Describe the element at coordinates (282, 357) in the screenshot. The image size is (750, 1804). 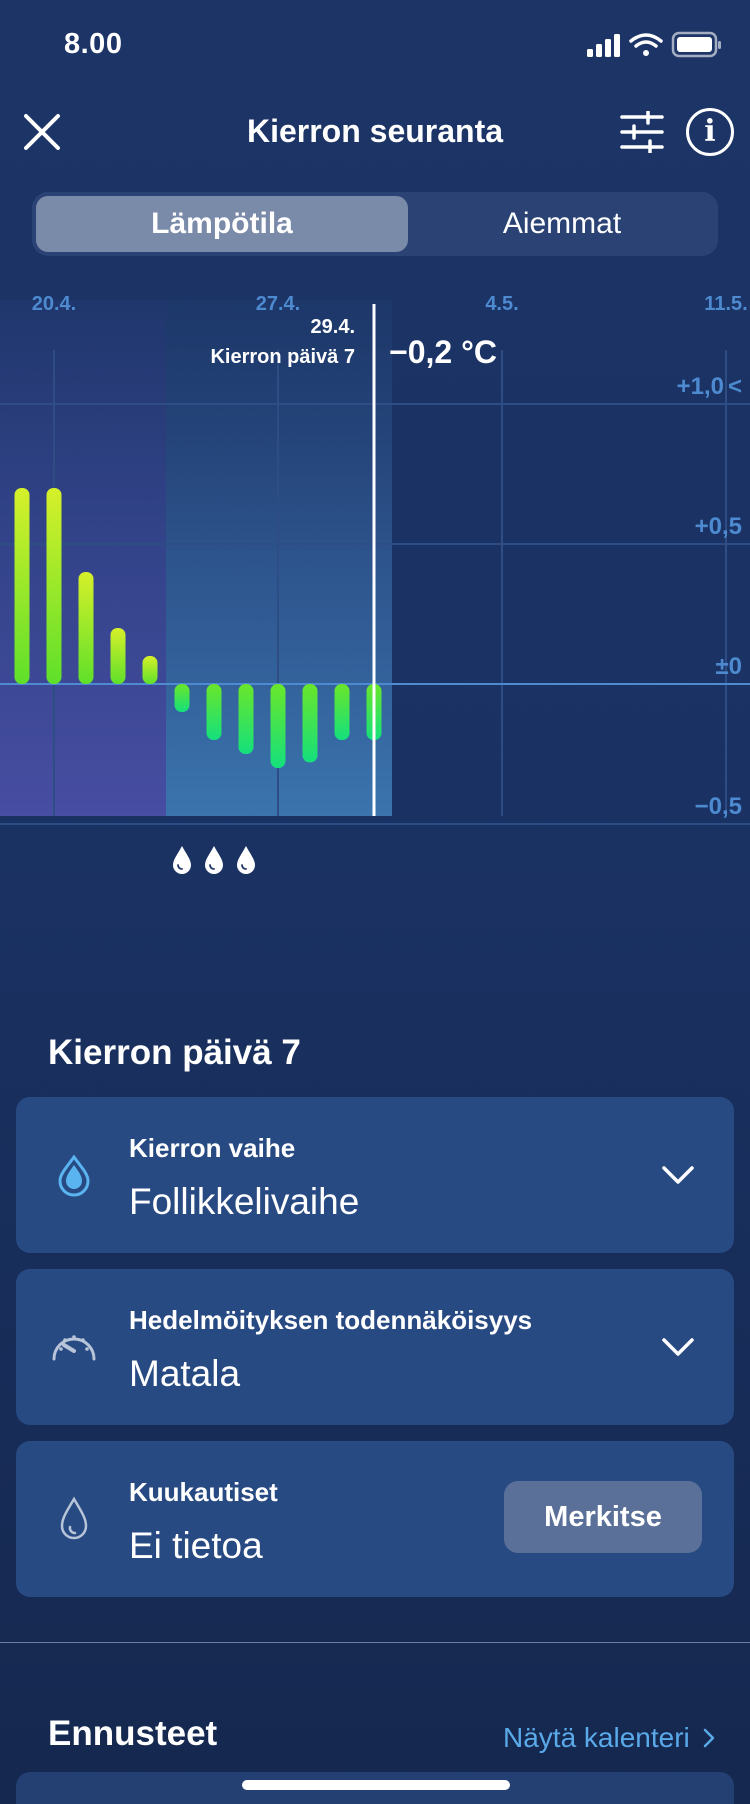
I see `selected-cycle-day: Kierron päivä 7` at that location.